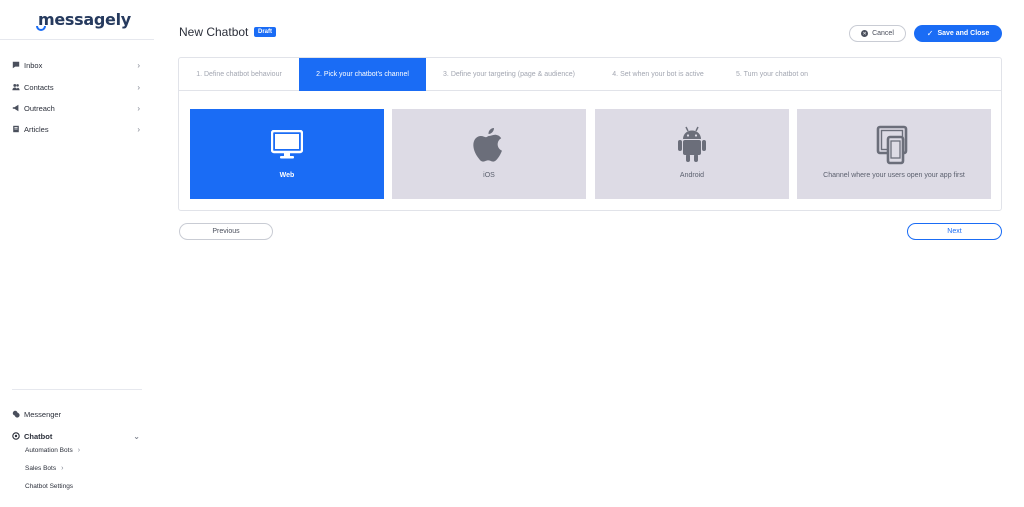  What do you see at coordinates (489, 175) in the screenshot?
I see `channel-label: iOS` at bounding box center [489, 175].